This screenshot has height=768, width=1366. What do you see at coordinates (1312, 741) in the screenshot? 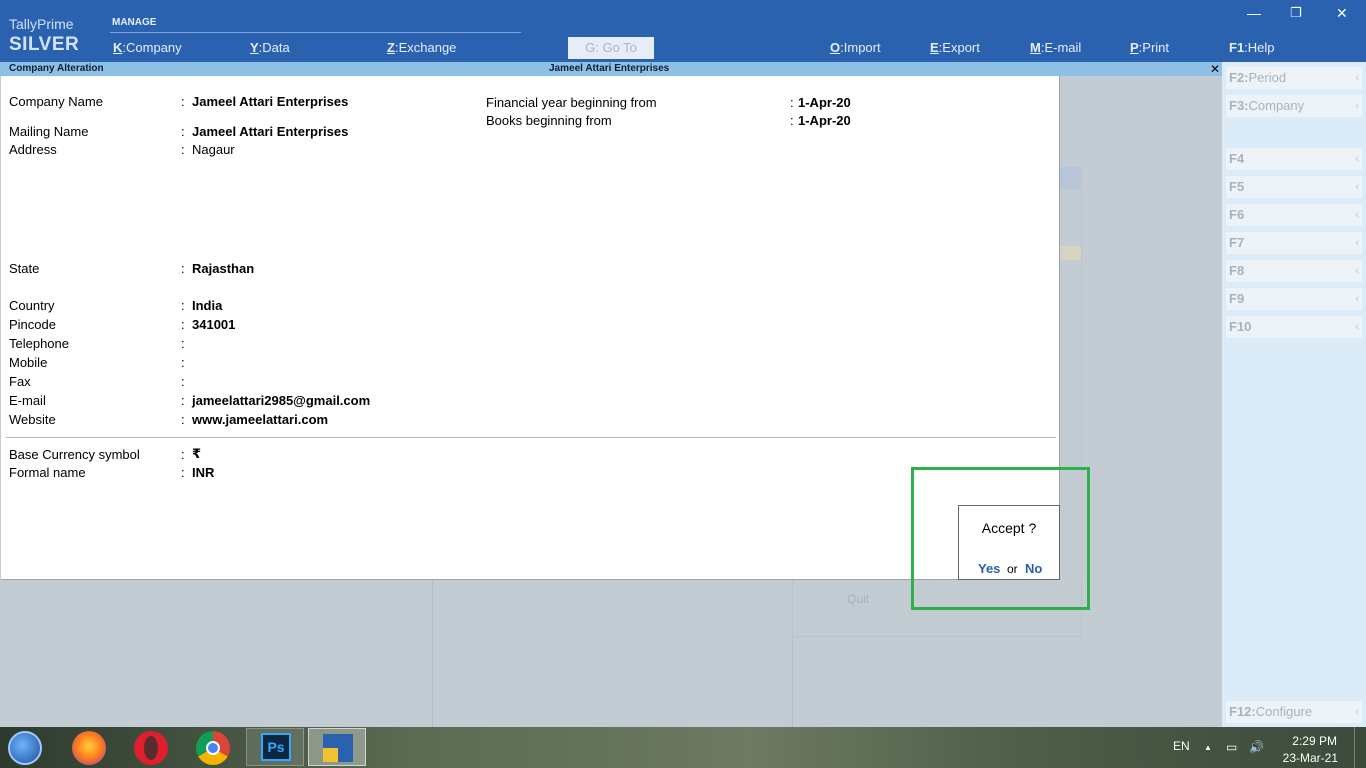
I see `clock-time: 2:29 PM` at bounding box center [1312, 741].